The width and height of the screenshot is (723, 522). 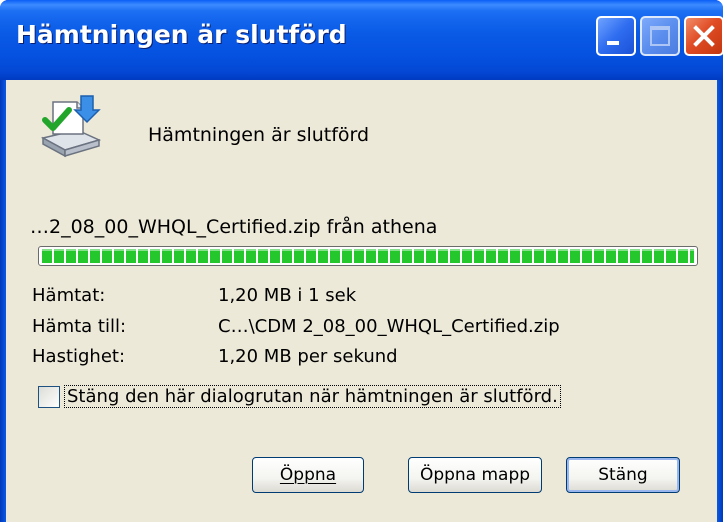 What do you see at coordinates (720, 301) in the screenshot?
I see `window-frame-right` at bounding box center [720, 301].